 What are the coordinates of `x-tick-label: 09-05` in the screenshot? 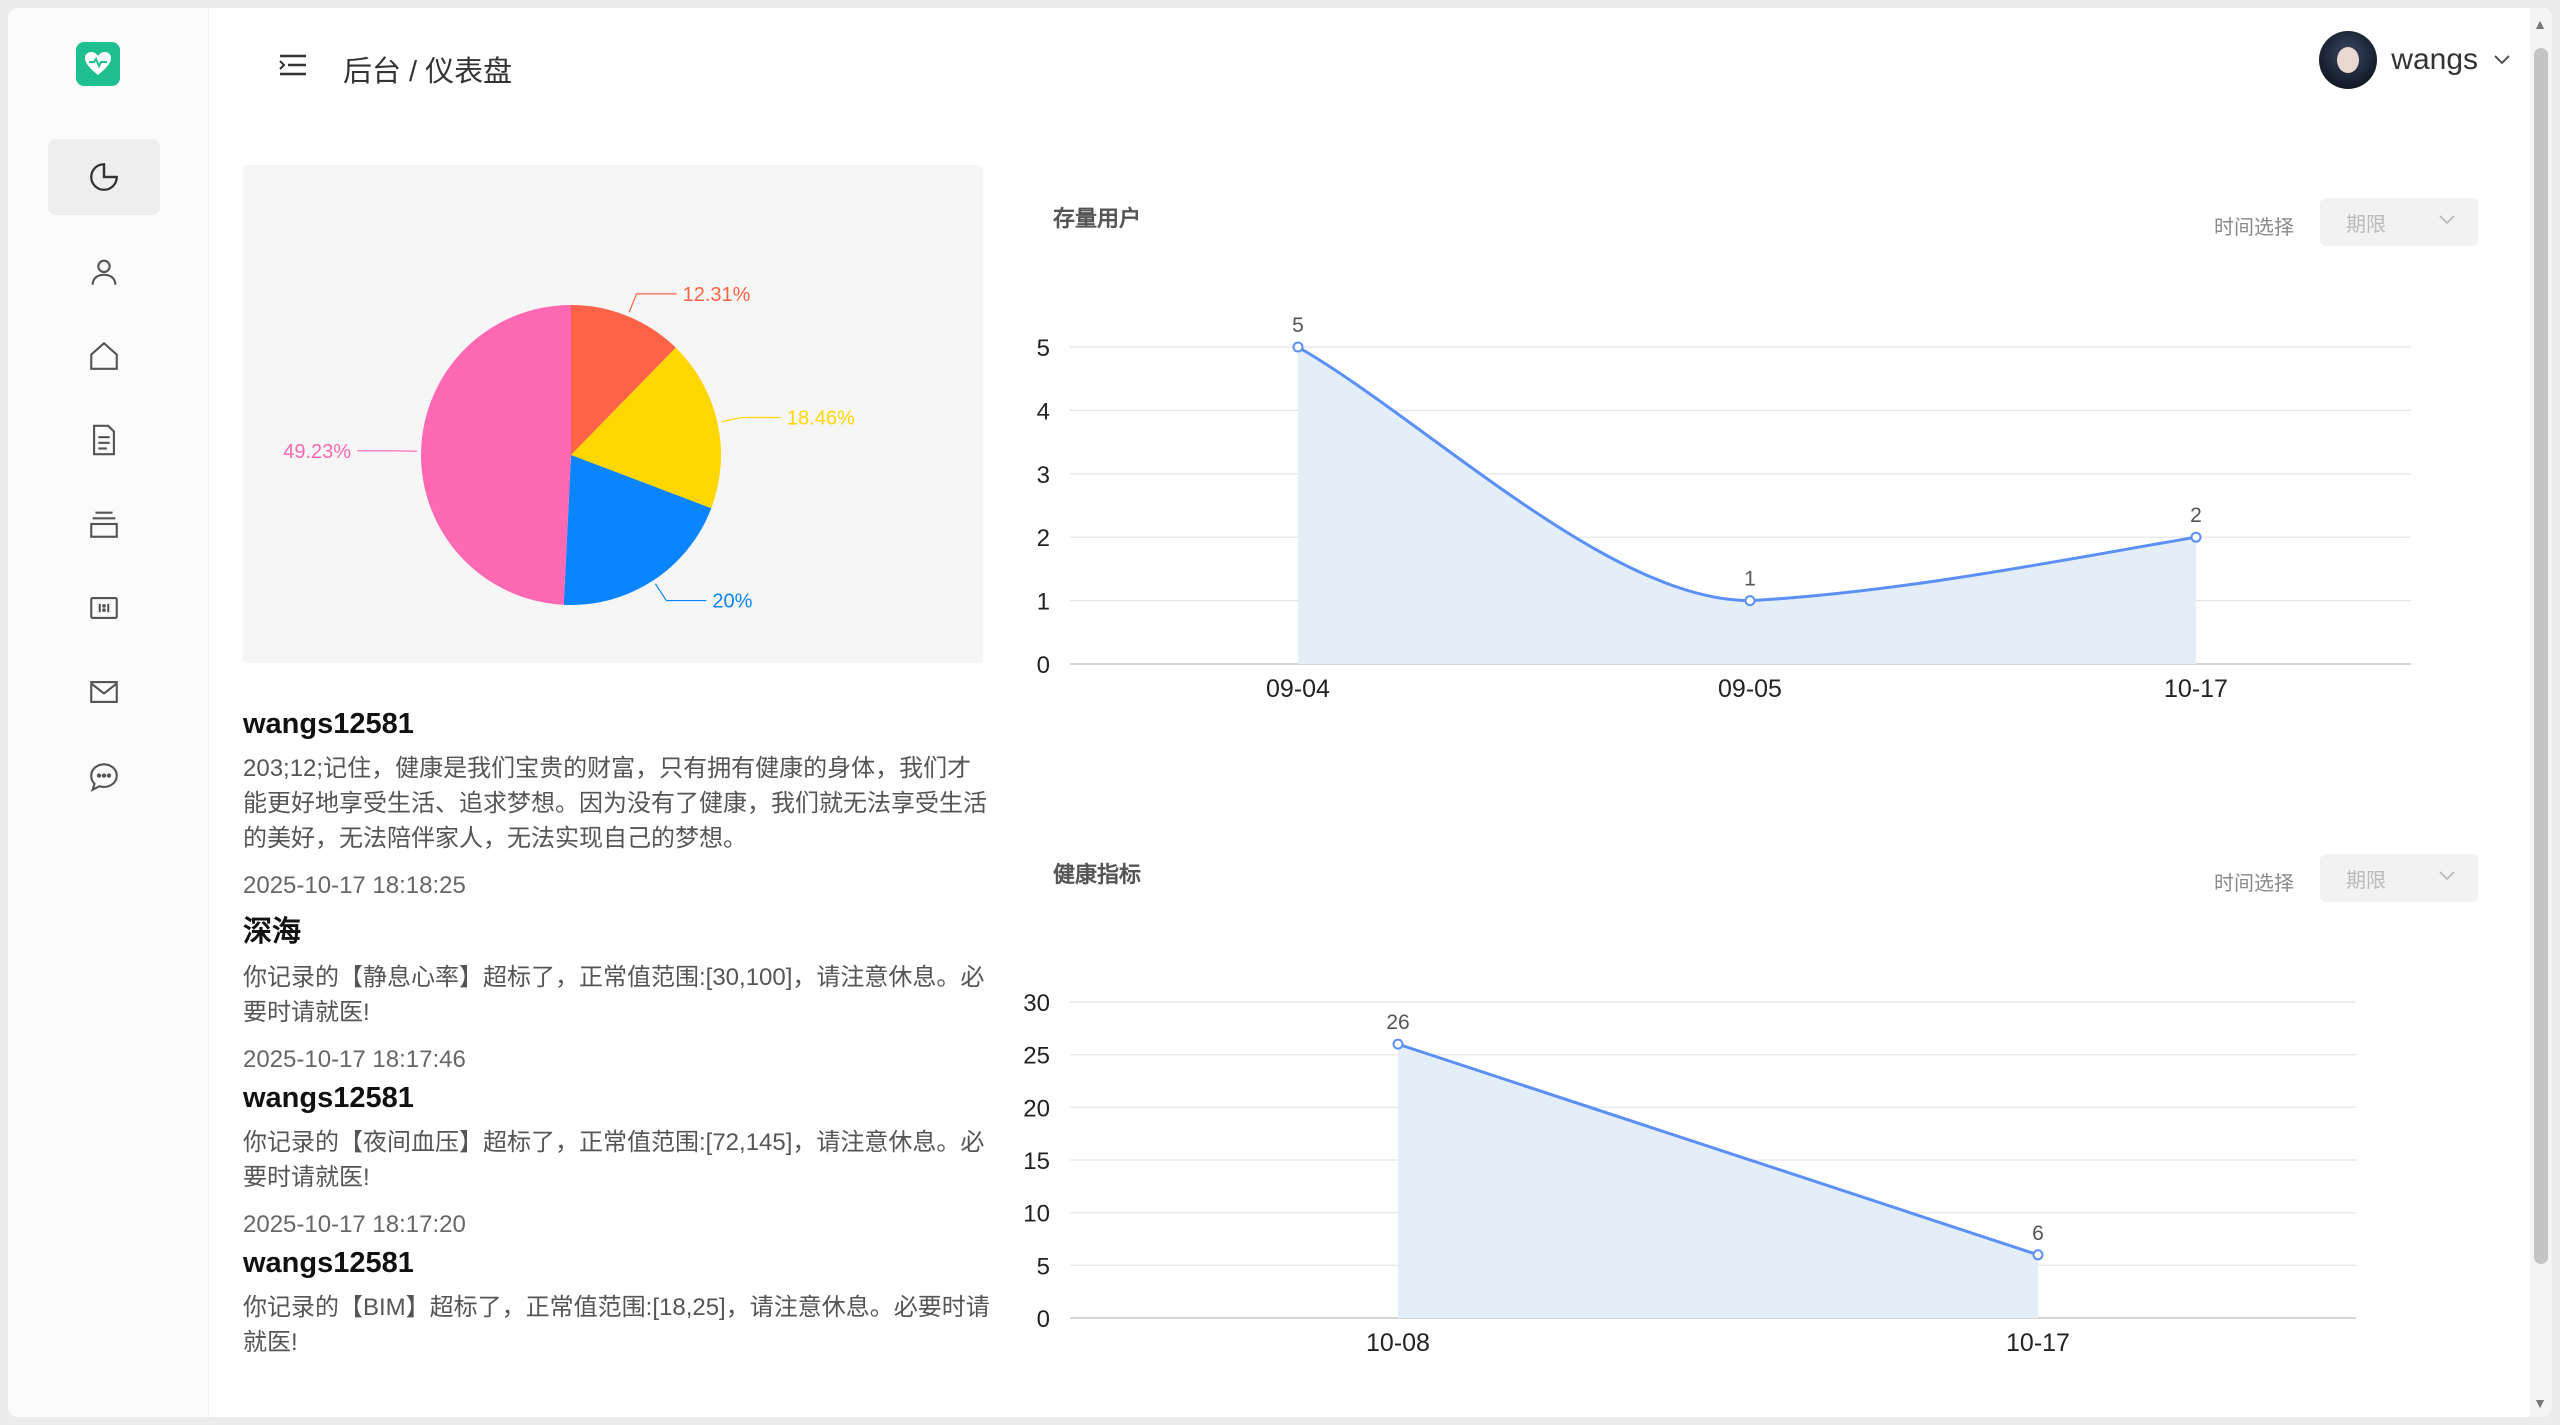 It's located at (1750, 689).